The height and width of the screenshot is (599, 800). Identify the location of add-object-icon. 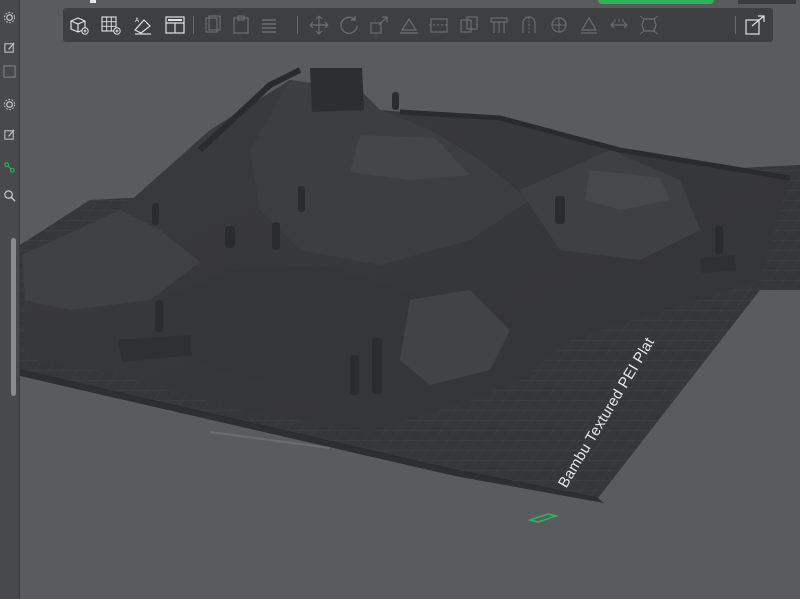
(79, 25).